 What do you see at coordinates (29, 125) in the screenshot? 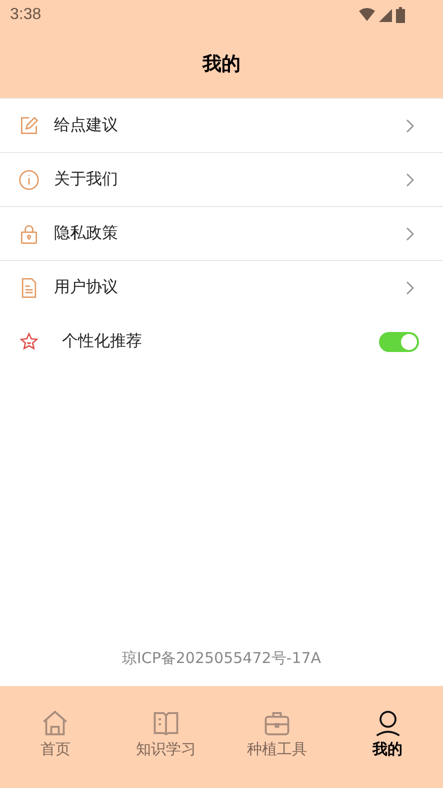
I see `edit-icon` at bounding box center [29, 125].